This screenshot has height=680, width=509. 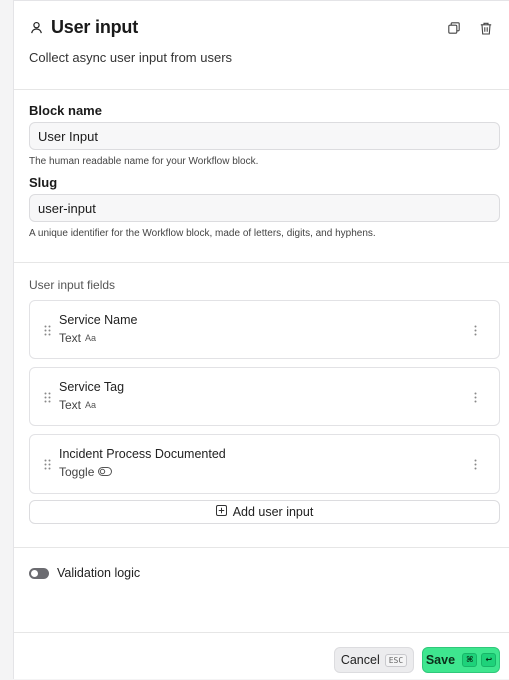 What do you see at coordinates (486, 28) in the screenshot?
I see `trash-icon` at bounding box center [486, 28].